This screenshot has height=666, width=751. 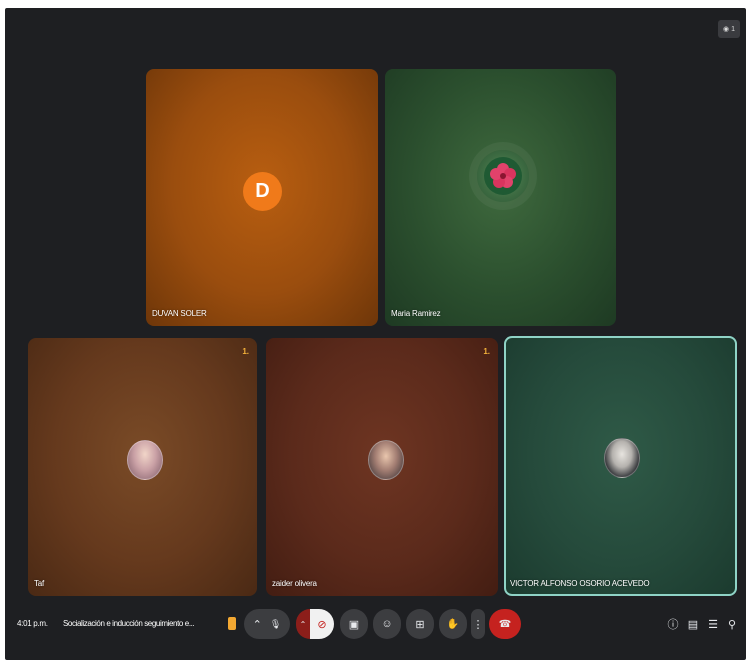 I want to click on meeting-clock: 4:01 p.m., so click(x=32, y=623).